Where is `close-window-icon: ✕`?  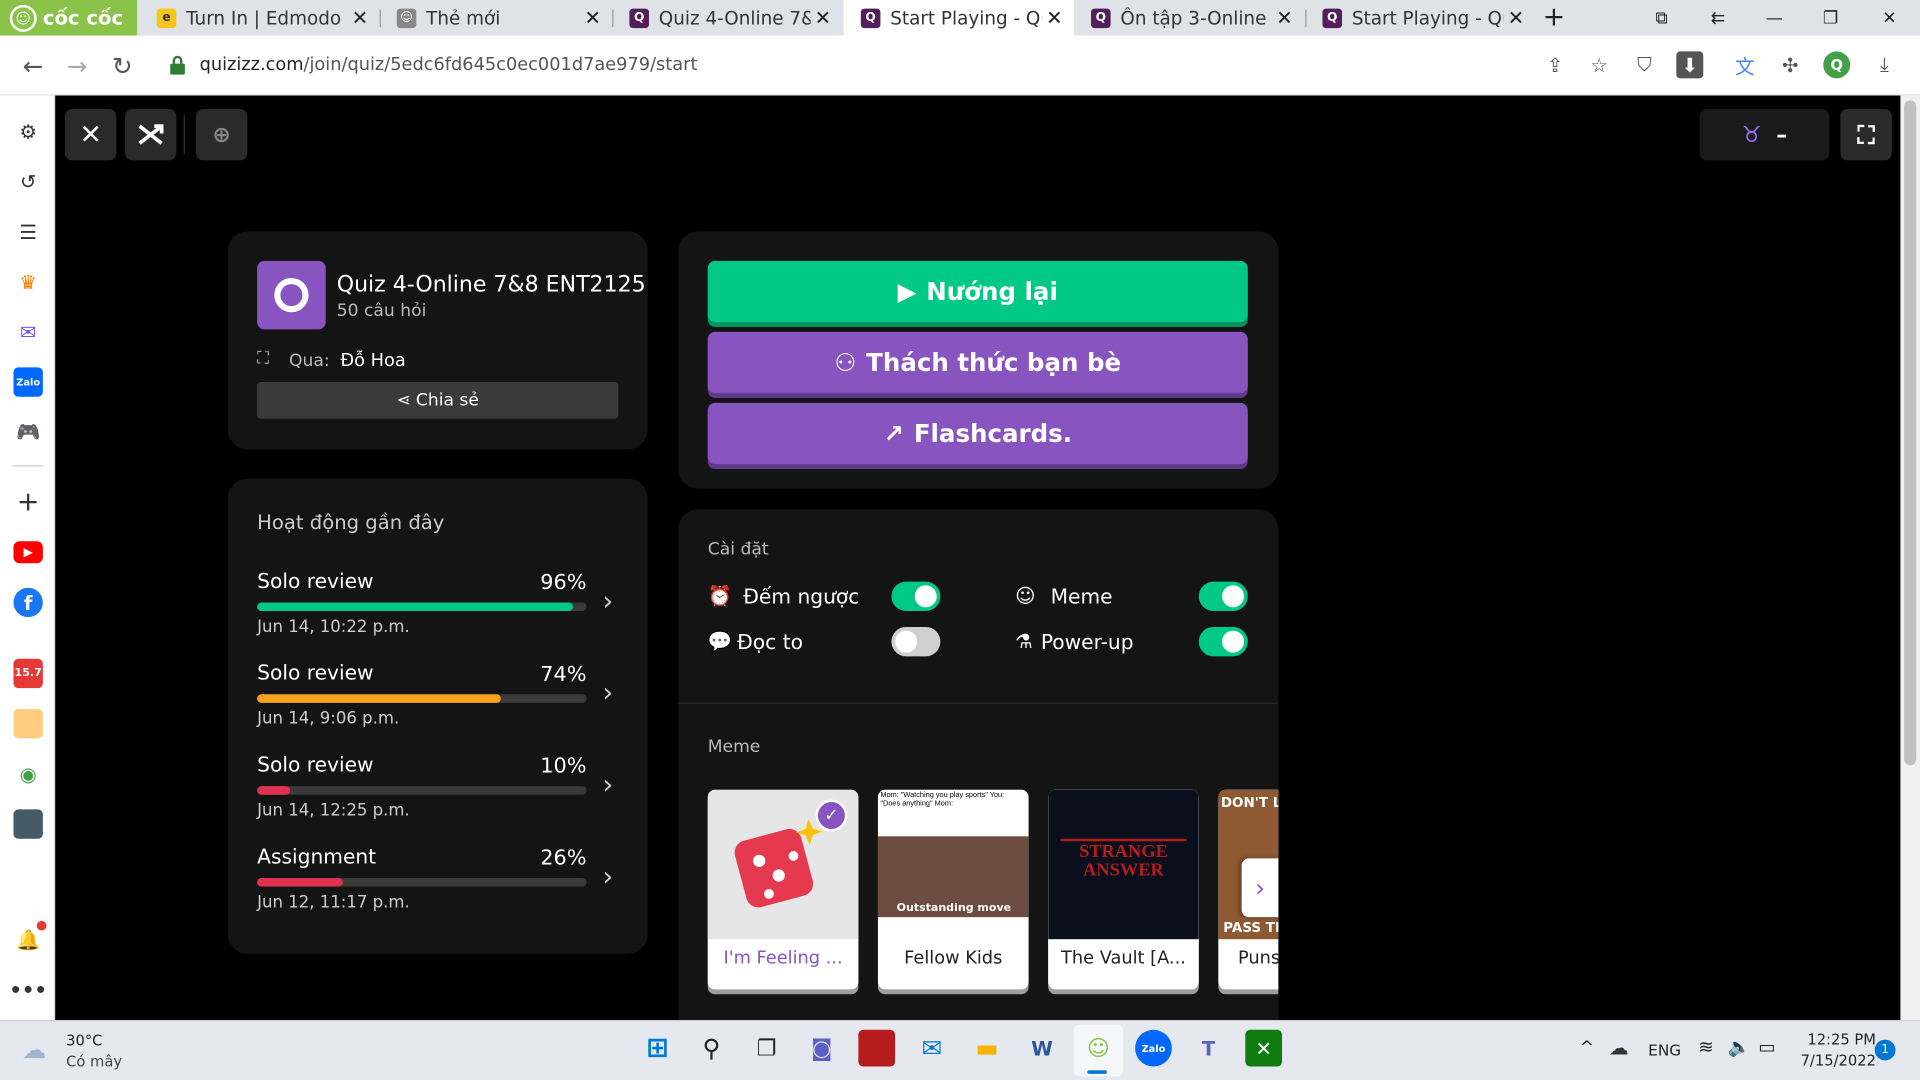
close-window-icon: ✕ is located at coordinates (1889, 18).